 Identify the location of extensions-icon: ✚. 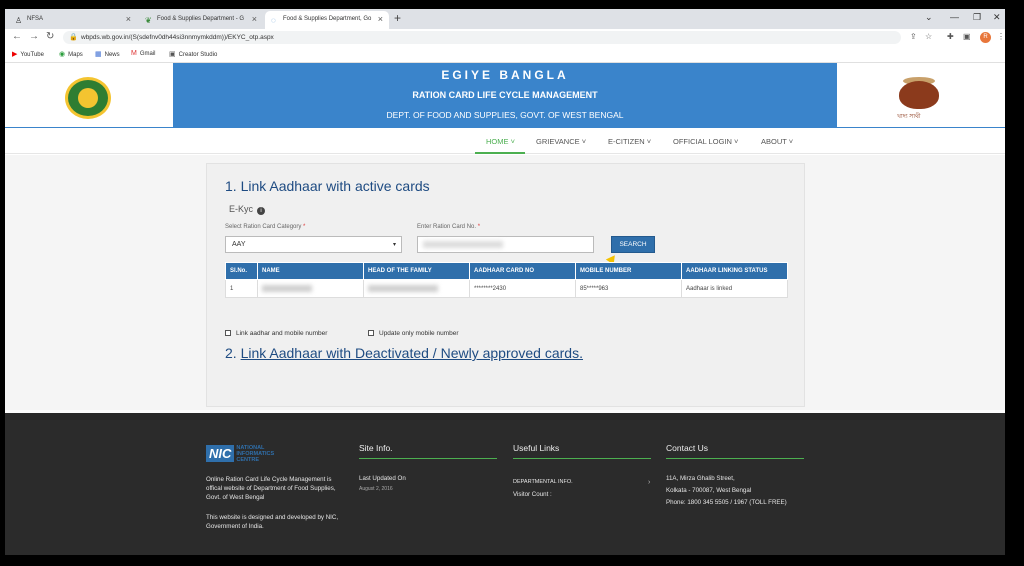
(950, 36).